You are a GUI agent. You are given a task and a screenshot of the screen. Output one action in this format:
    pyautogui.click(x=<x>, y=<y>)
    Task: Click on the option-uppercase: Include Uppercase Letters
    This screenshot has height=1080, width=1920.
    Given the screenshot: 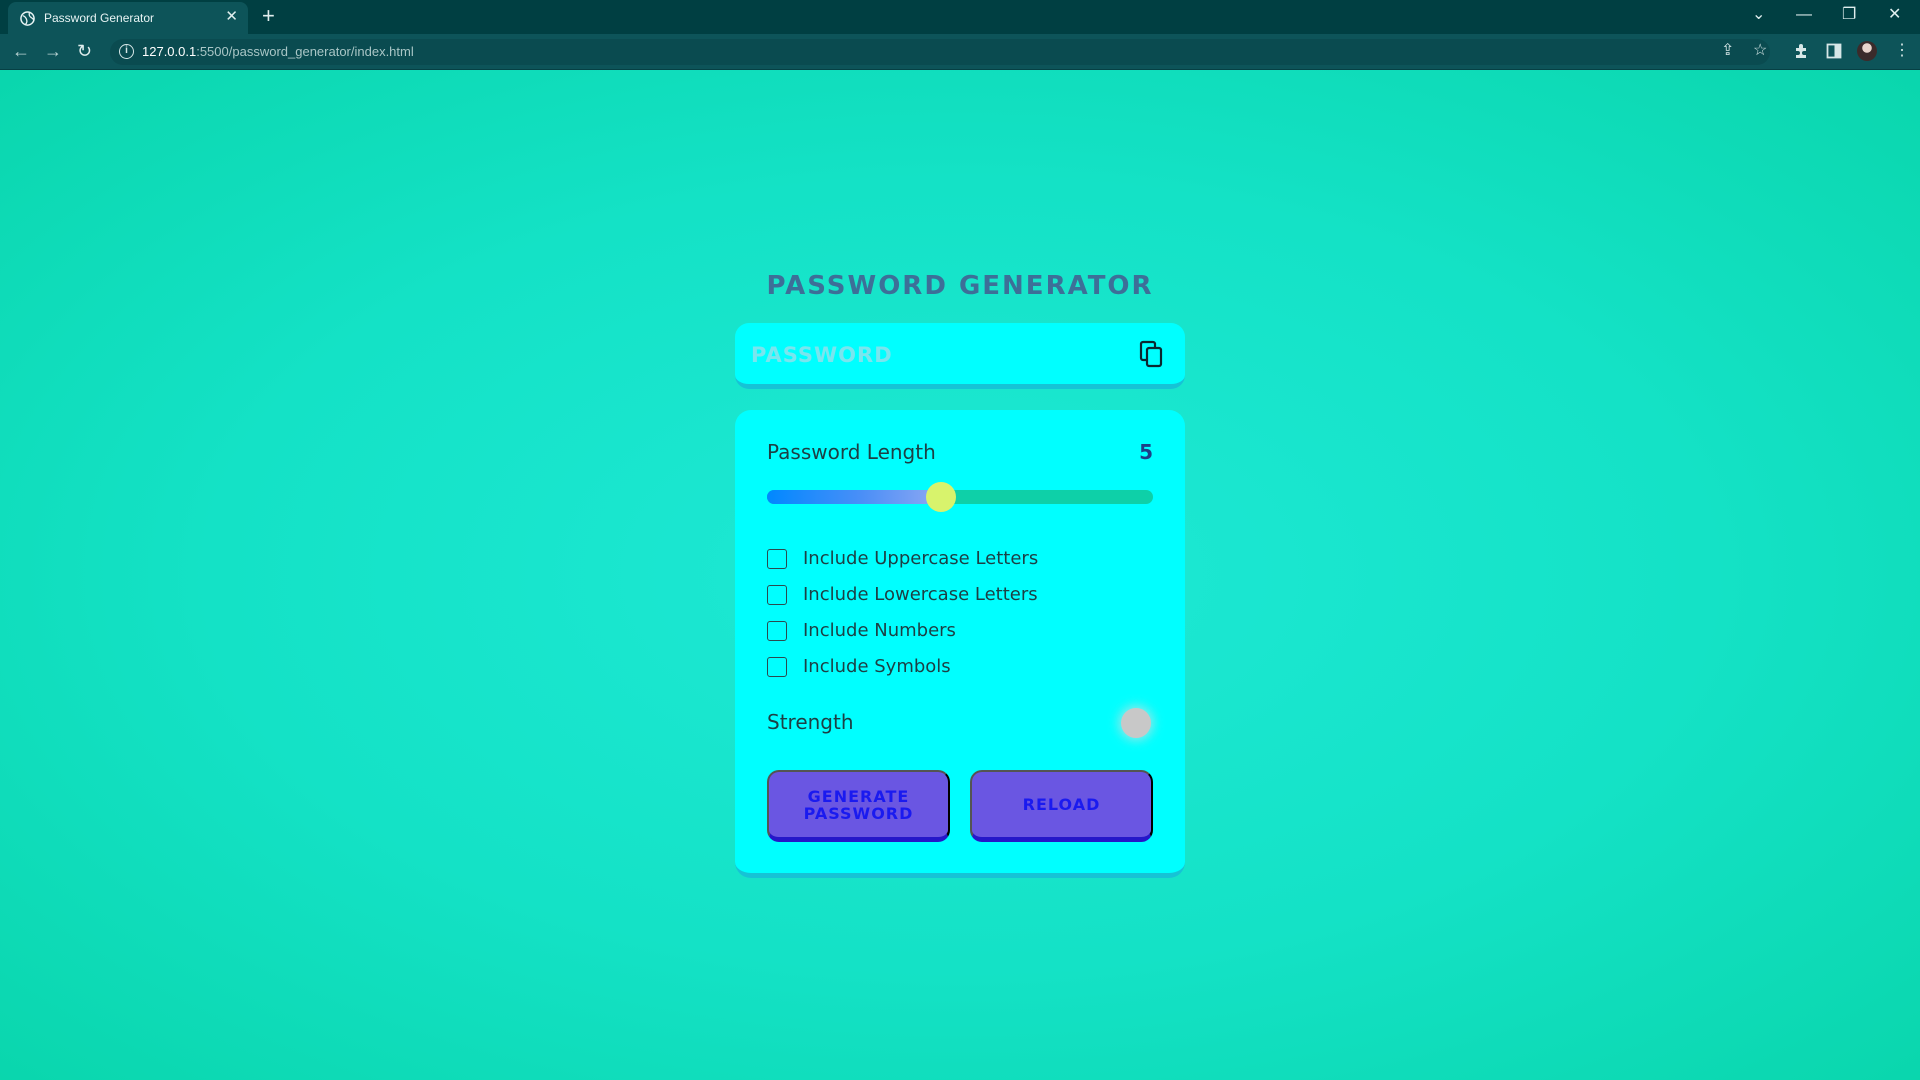 What is the action you would take?
    pyautogui.click(x=960, y=559)
    